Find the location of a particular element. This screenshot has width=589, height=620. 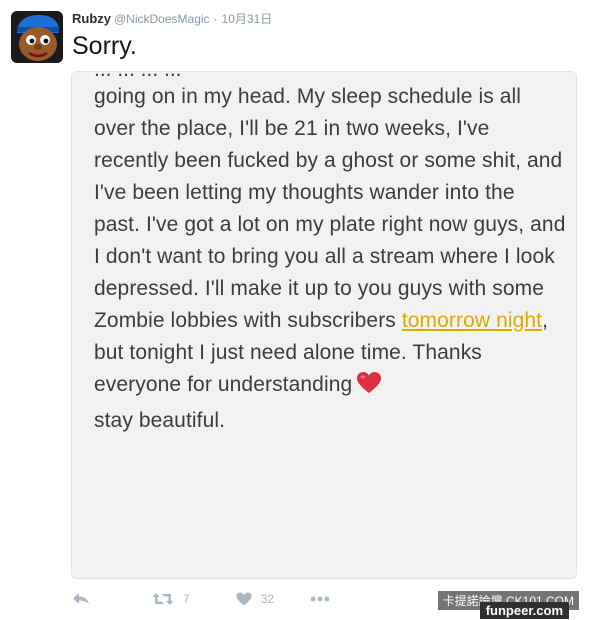

note-ending: stay beautiful. is located at coordinates (160, 420).